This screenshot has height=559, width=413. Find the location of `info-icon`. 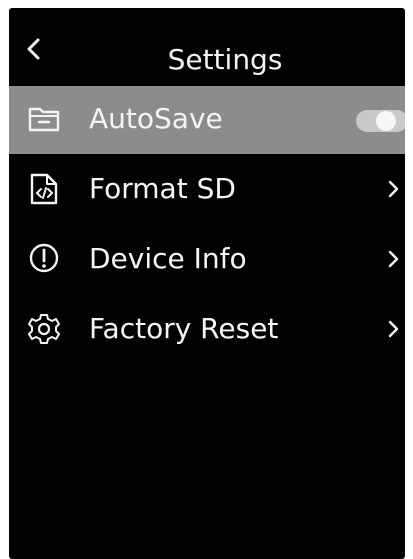

info-icon is located at coordinates (44, 258).